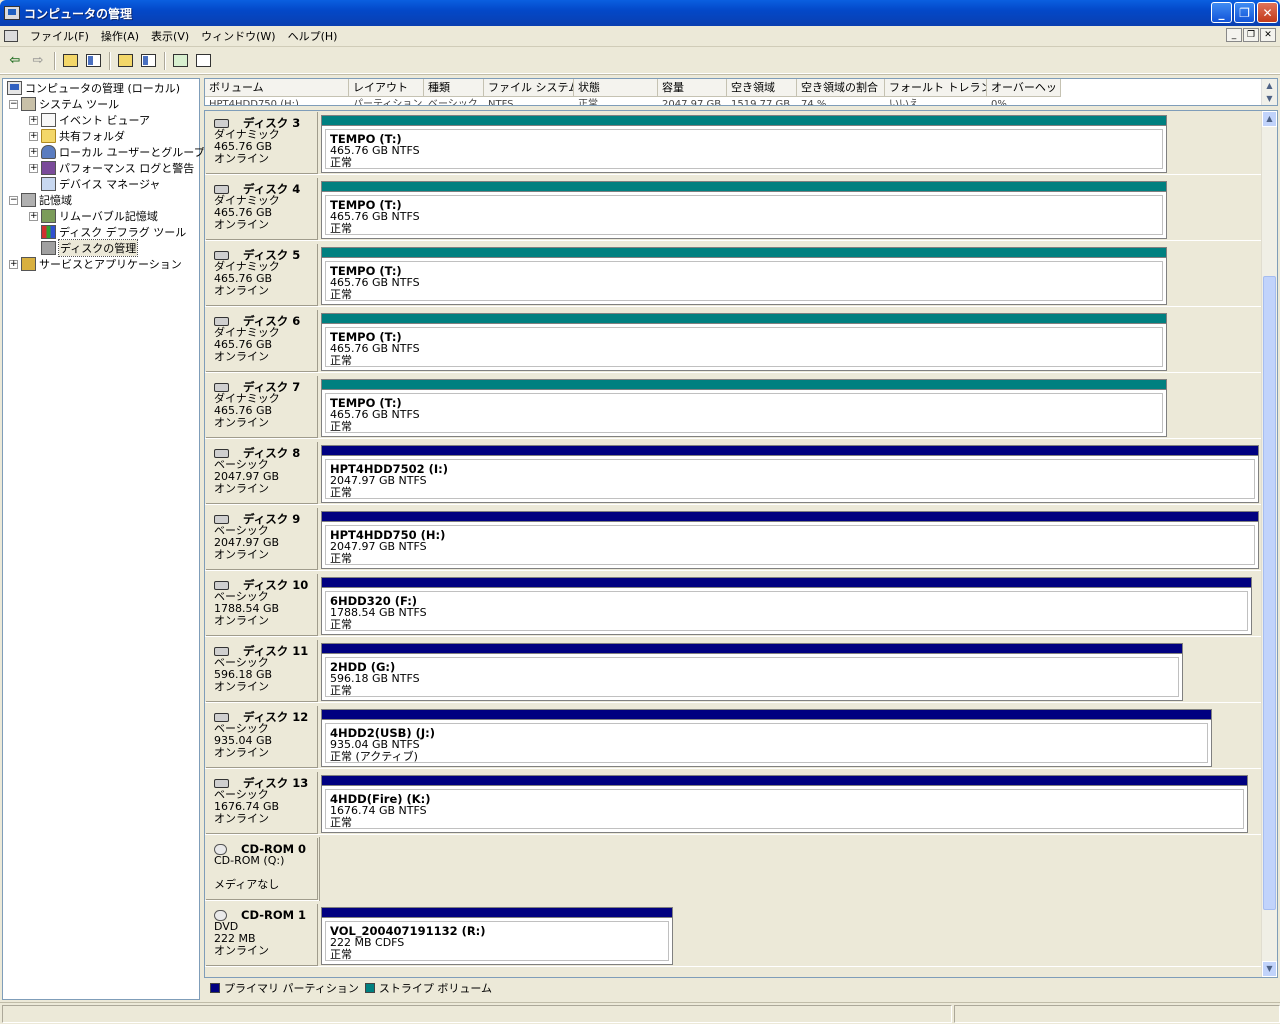  Describe the element at coordinates (11, 36) in the screenshot. I see `system-menu-icon` at that location.